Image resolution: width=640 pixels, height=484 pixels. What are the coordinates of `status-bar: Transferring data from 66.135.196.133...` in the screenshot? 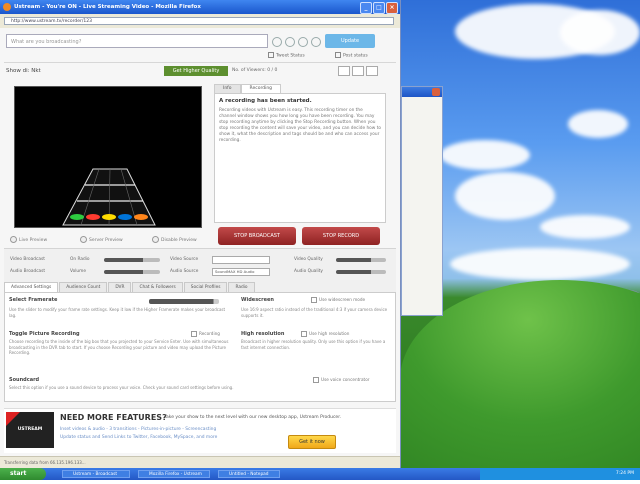 It's located at (200, 462).